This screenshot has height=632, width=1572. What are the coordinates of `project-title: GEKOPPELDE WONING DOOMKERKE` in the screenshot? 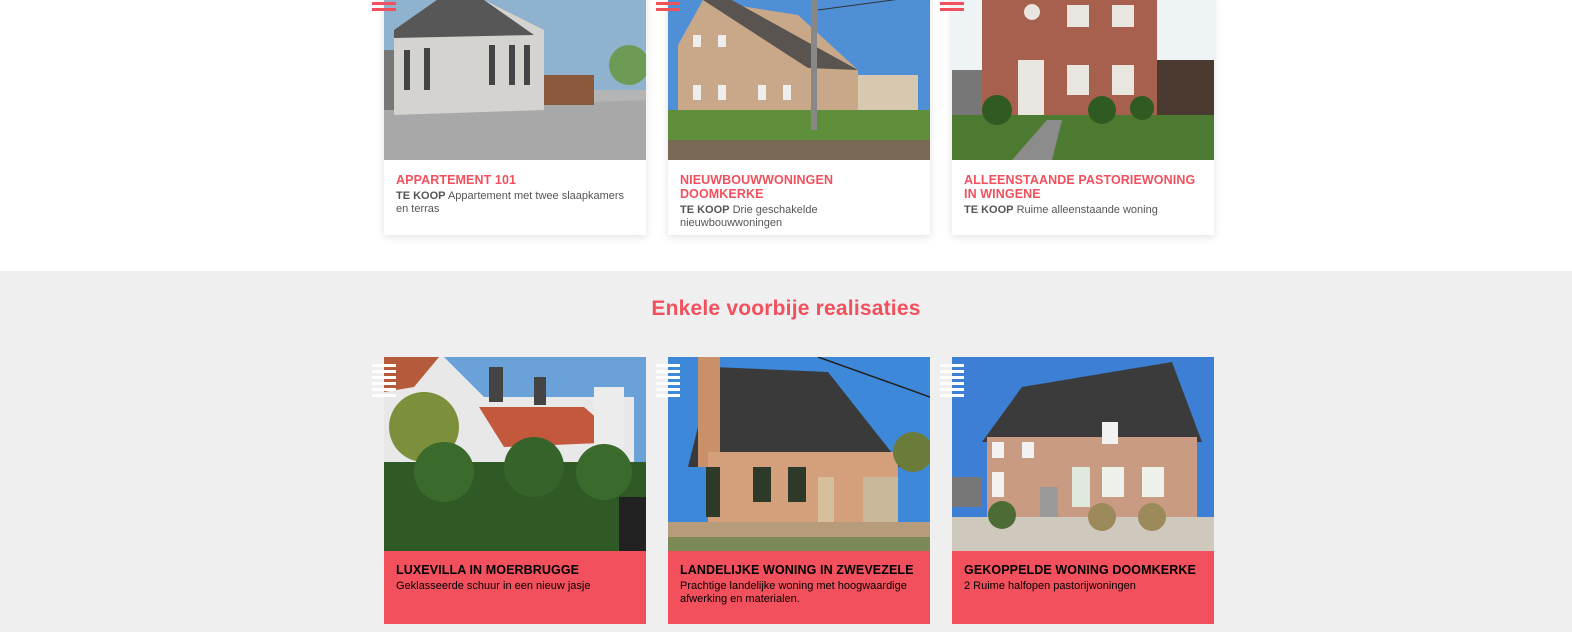 It's located at (1083, 570).